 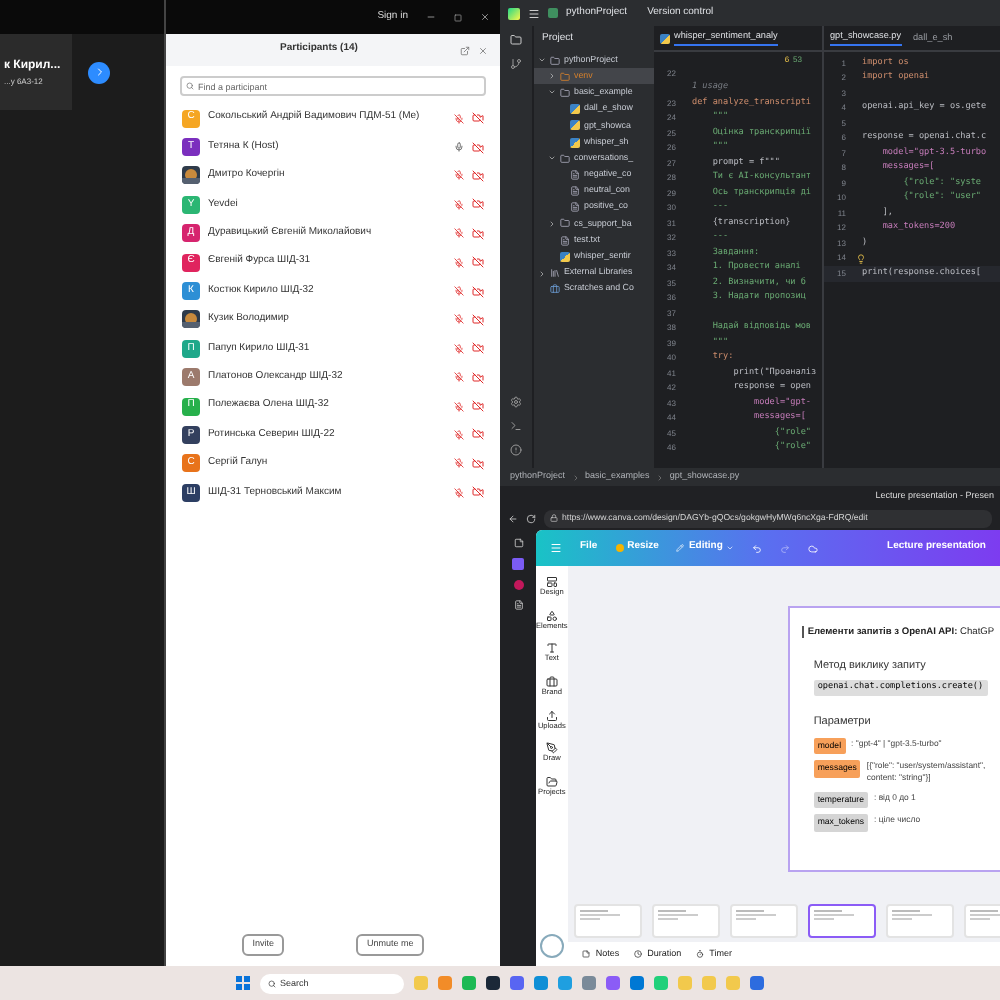 I want to click on document-icon, so click(x=518, y=605).